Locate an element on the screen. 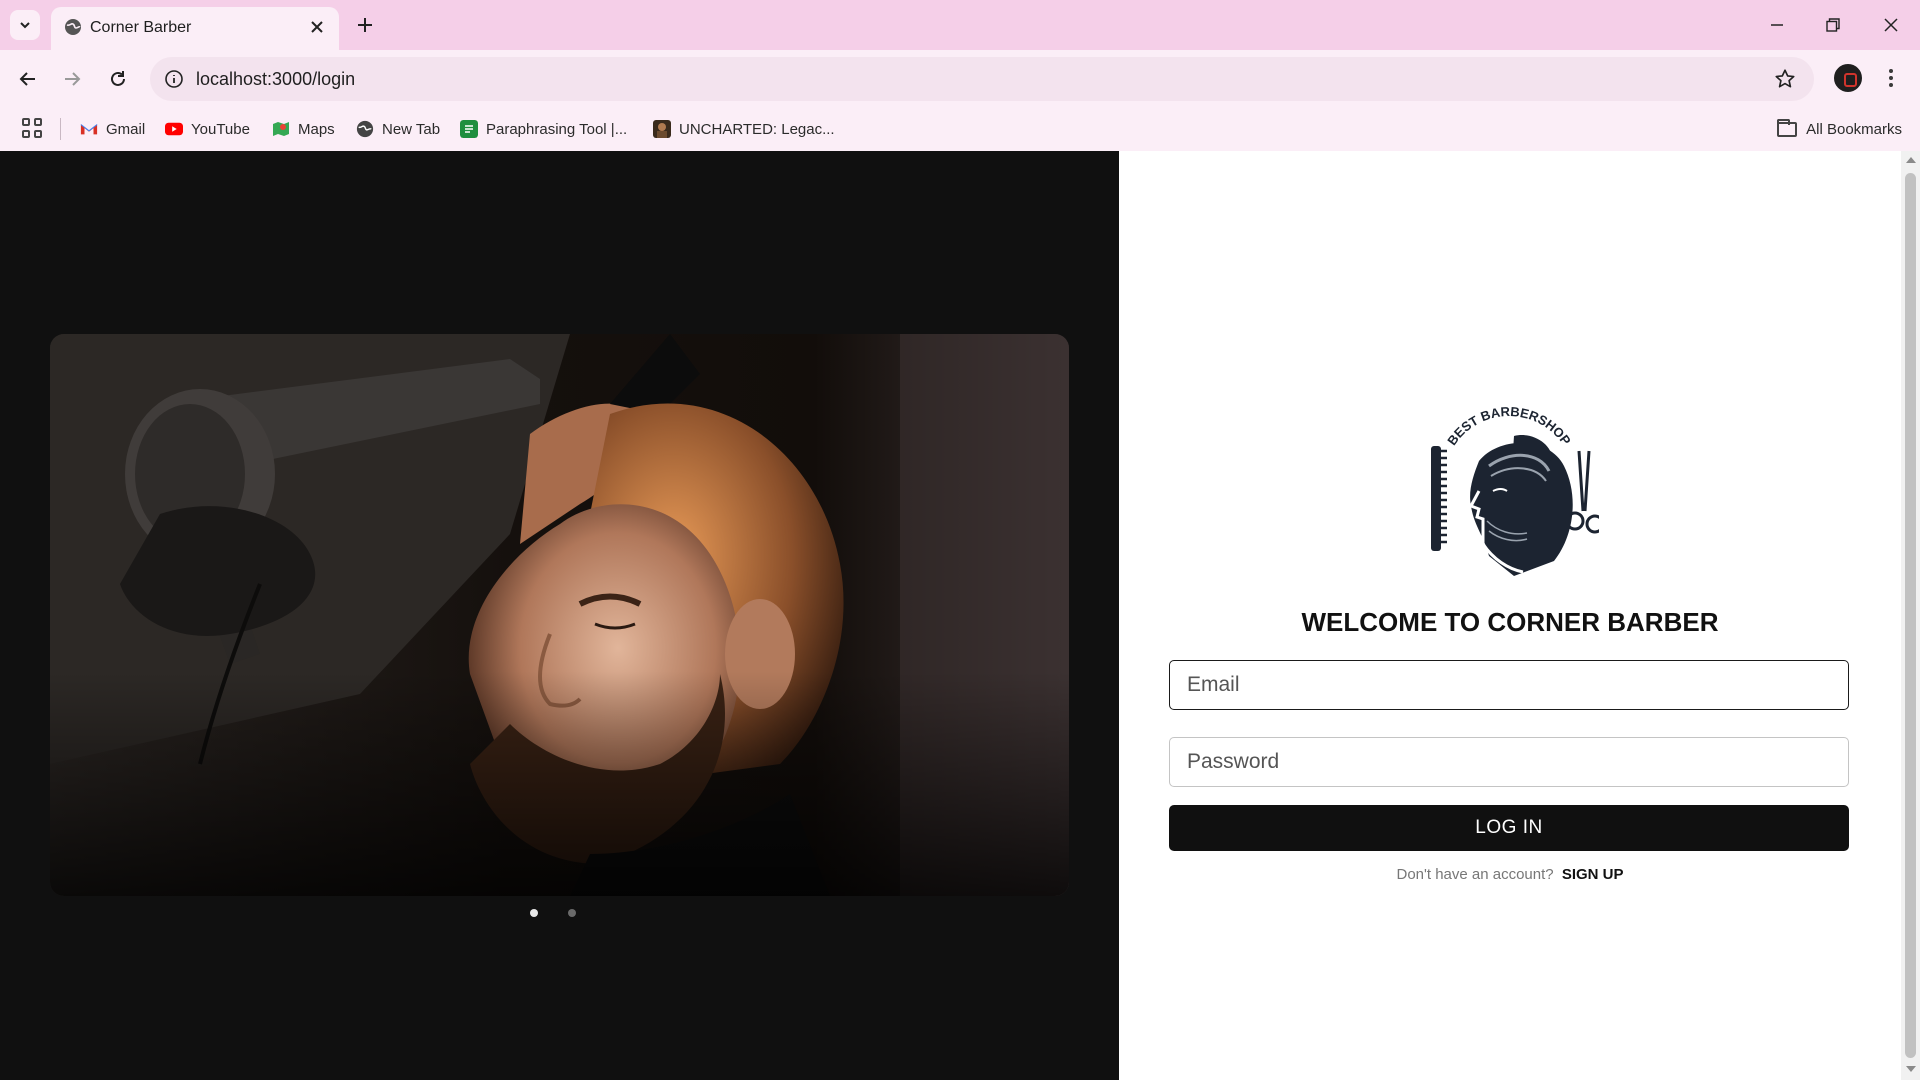  star-icon is located at coordinates (1785, 79).